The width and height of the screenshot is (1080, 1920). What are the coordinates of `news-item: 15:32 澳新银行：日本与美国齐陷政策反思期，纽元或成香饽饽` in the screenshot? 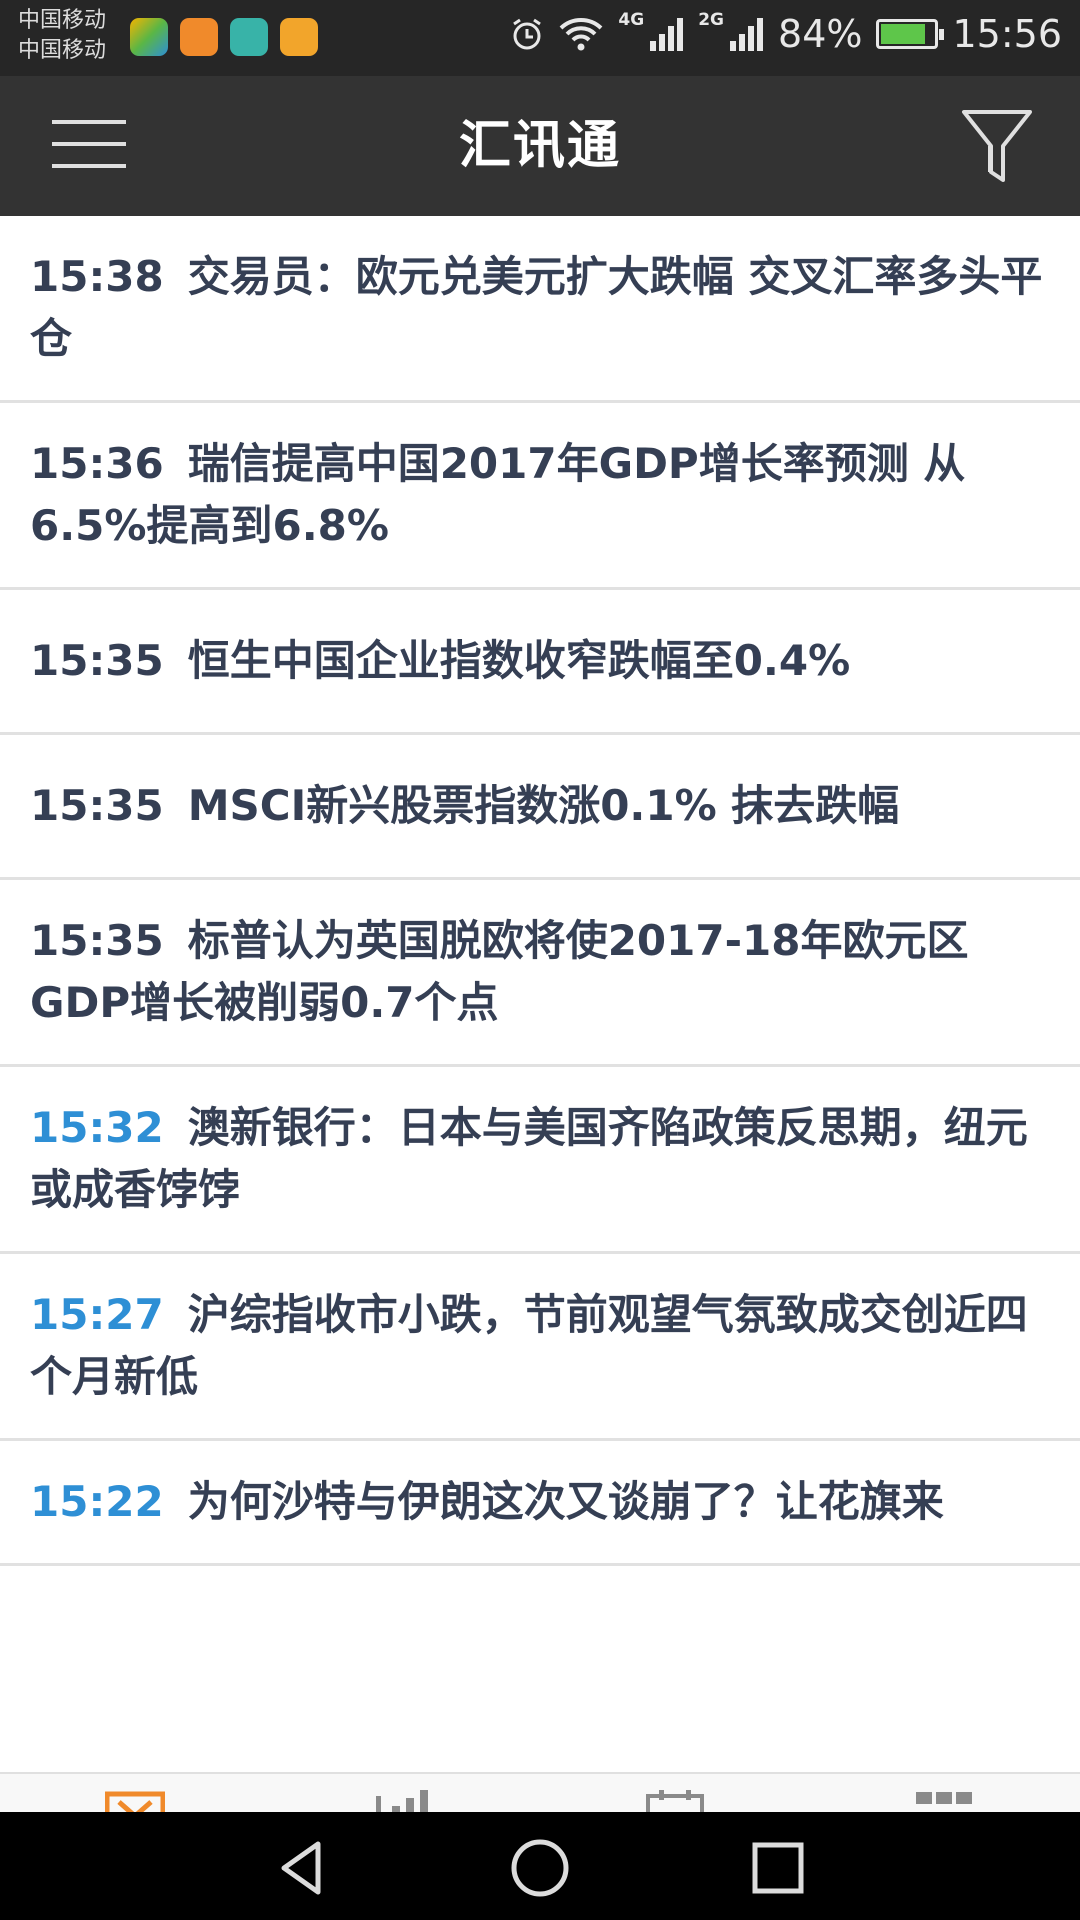 It's located at (540, 1160).